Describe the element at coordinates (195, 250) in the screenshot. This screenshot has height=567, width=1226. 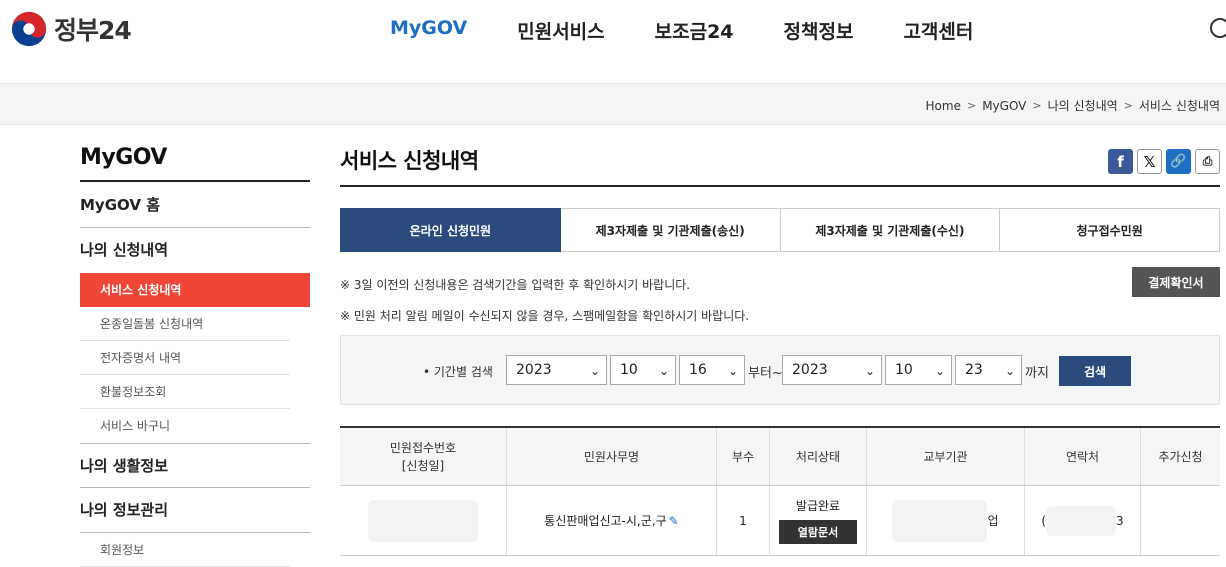
I see `sidebar-item-my-requests: 나의 신청내역` at that location.